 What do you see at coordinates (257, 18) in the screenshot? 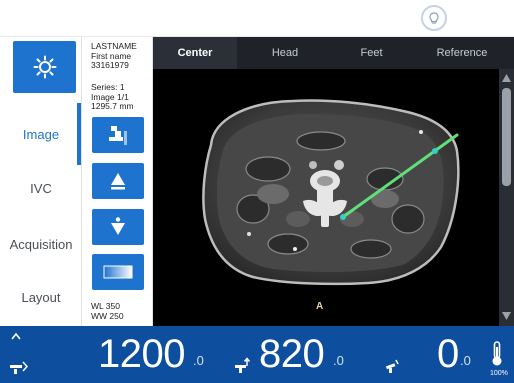
I see `top-bar` at bounding box center [257, 18].